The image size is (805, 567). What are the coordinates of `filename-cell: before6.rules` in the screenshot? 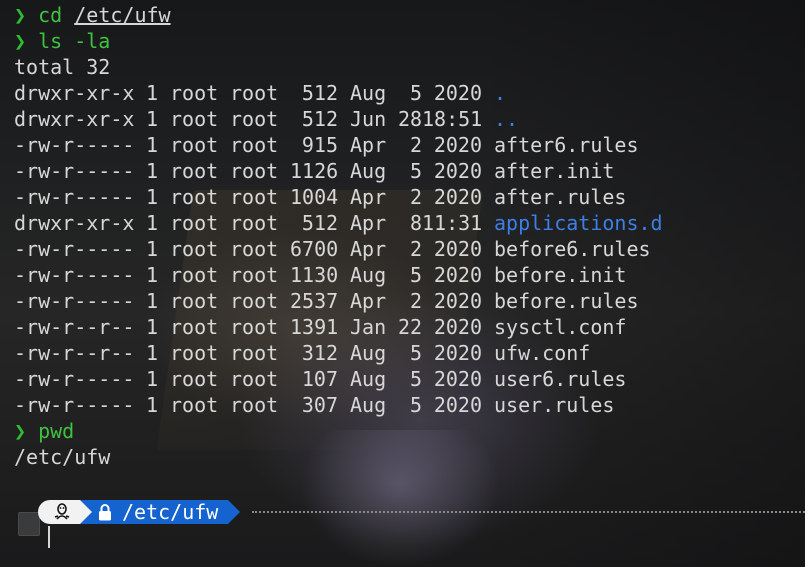 It's located at (566, 249).